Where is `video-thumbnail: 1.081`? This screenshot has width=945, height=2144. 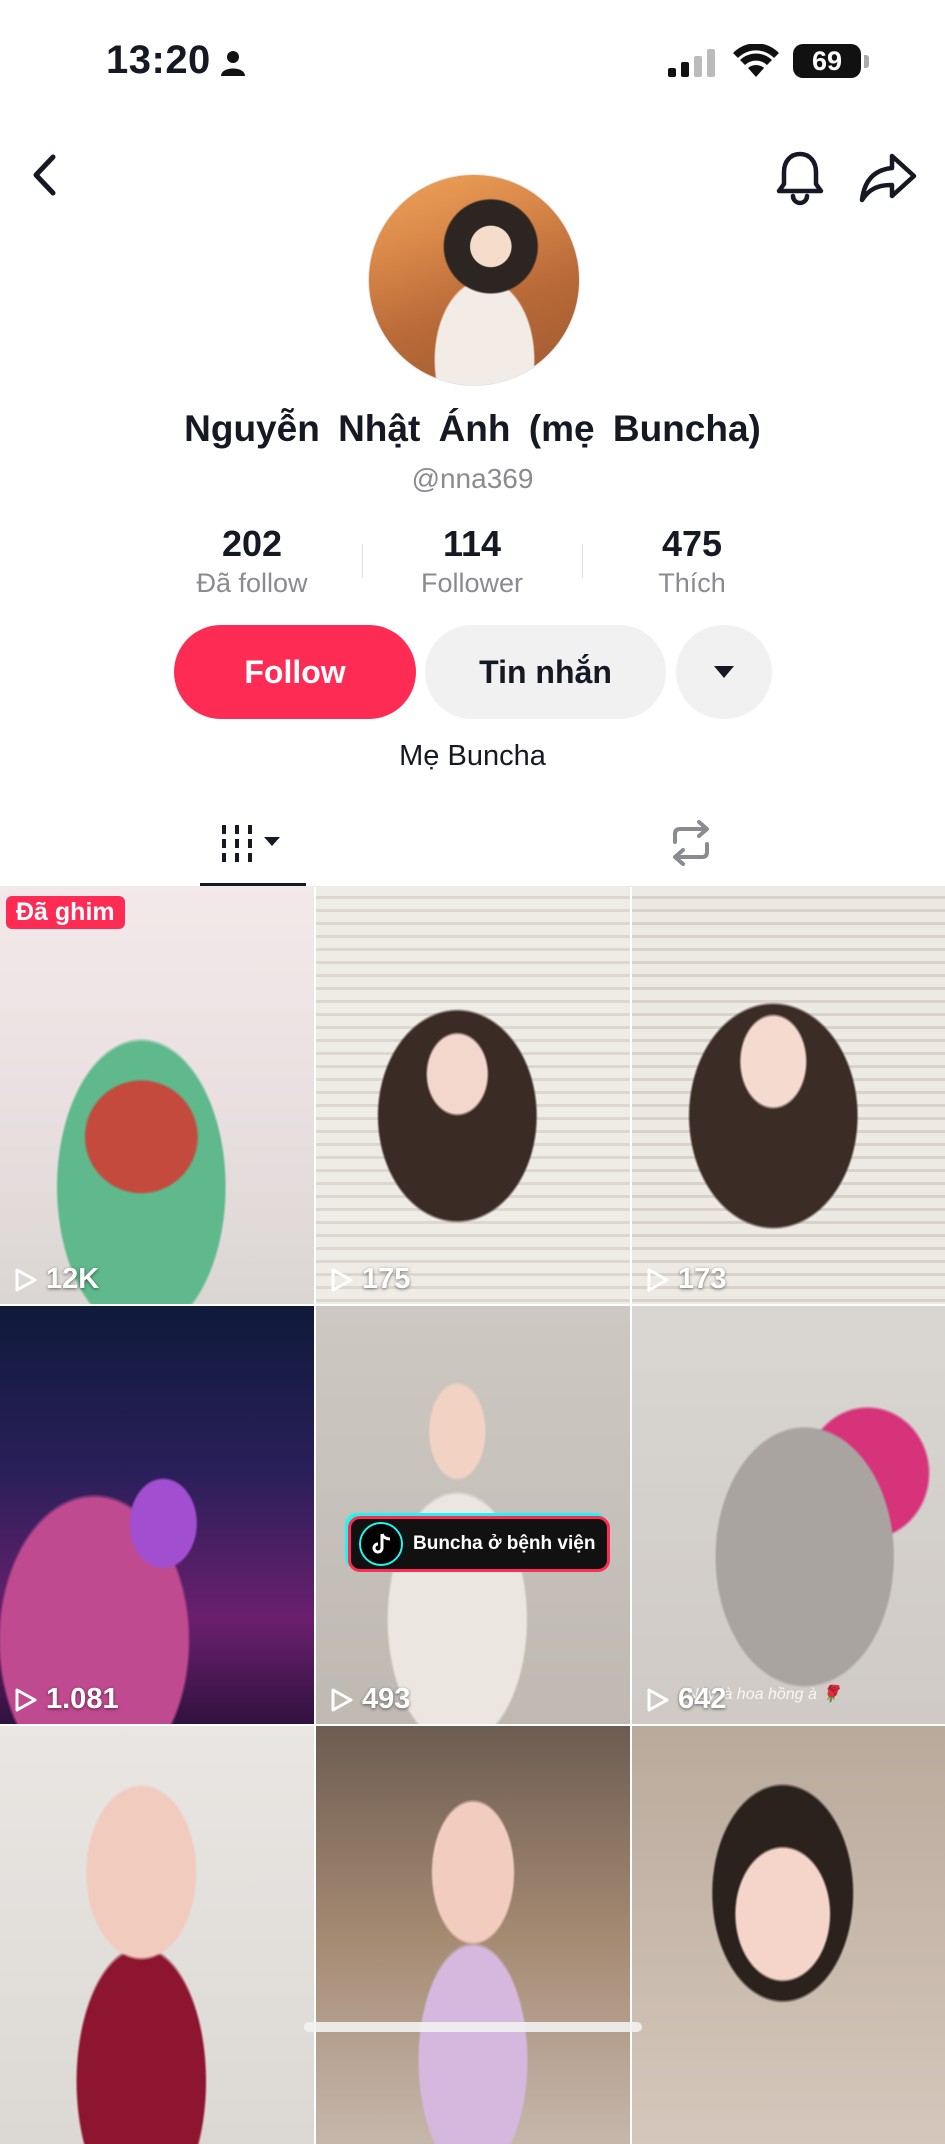 video-thumbnail: 1.081 is located at coordinates (157, 1515).